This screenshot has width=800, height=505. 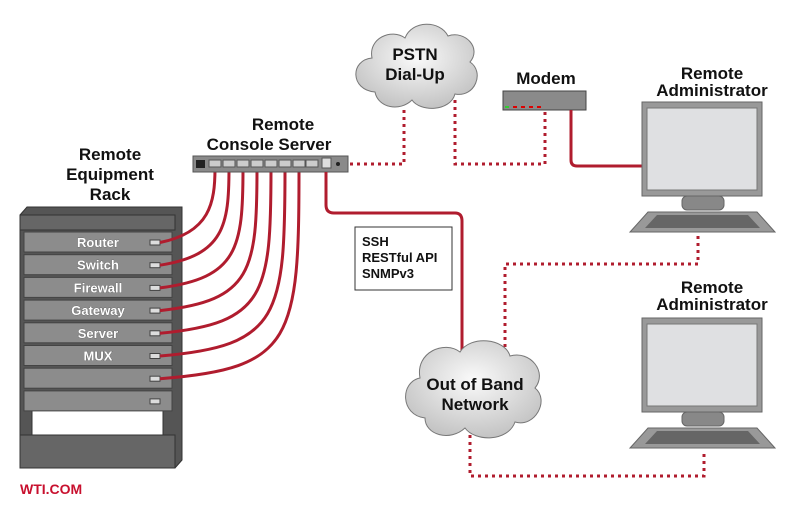 I want to click on brand-logo: WTI.COM, so click(x=51, y=489).